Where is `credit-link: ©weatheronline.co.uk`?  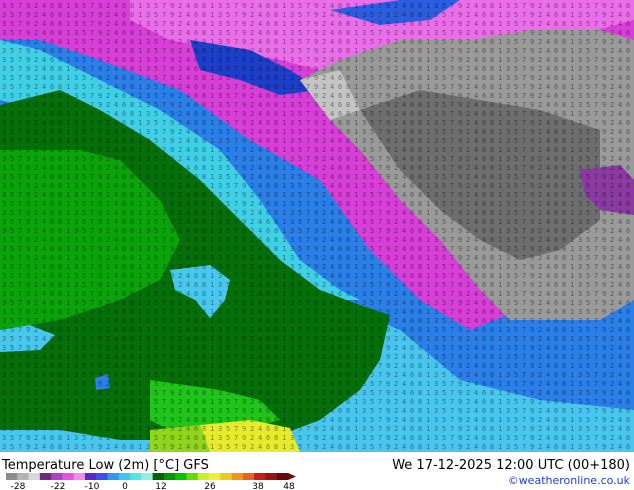 credit-link: ©weatheronline.co.uk is located at coordinates (569, 480).